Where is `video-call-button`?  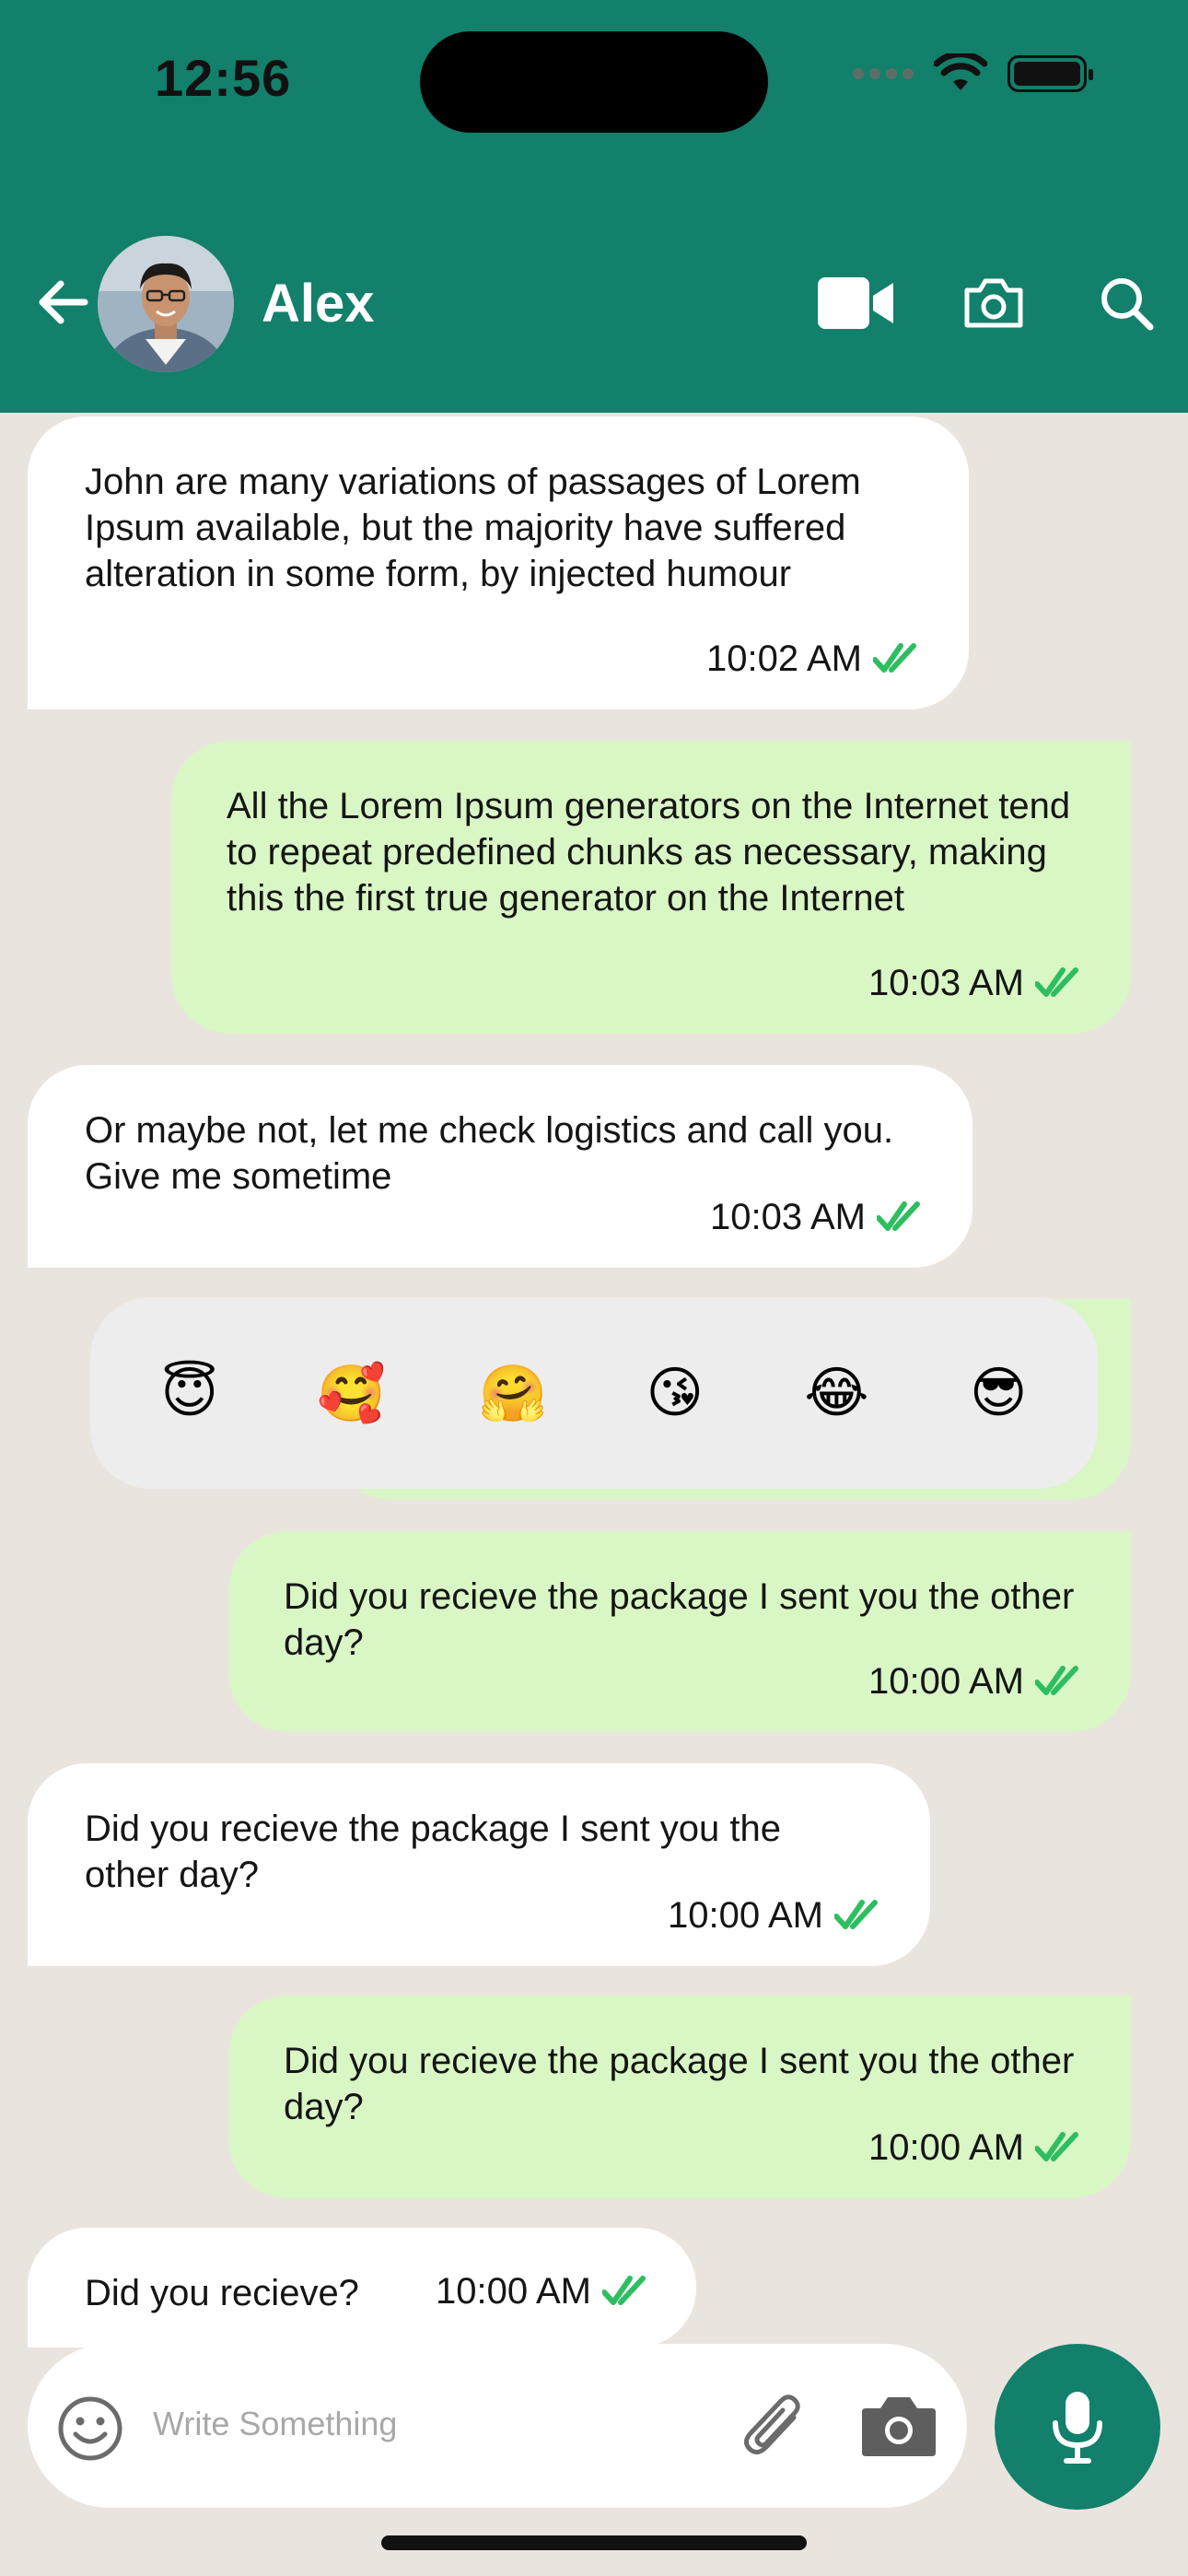
video-call-button is located at coordinates (855, 303).